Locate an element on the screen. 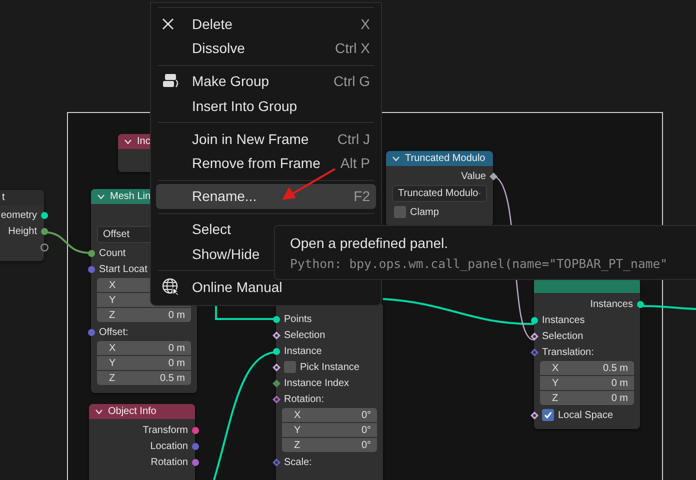 The image size is (696, 480). node-title: Inc is located at coordinates (143, 141).